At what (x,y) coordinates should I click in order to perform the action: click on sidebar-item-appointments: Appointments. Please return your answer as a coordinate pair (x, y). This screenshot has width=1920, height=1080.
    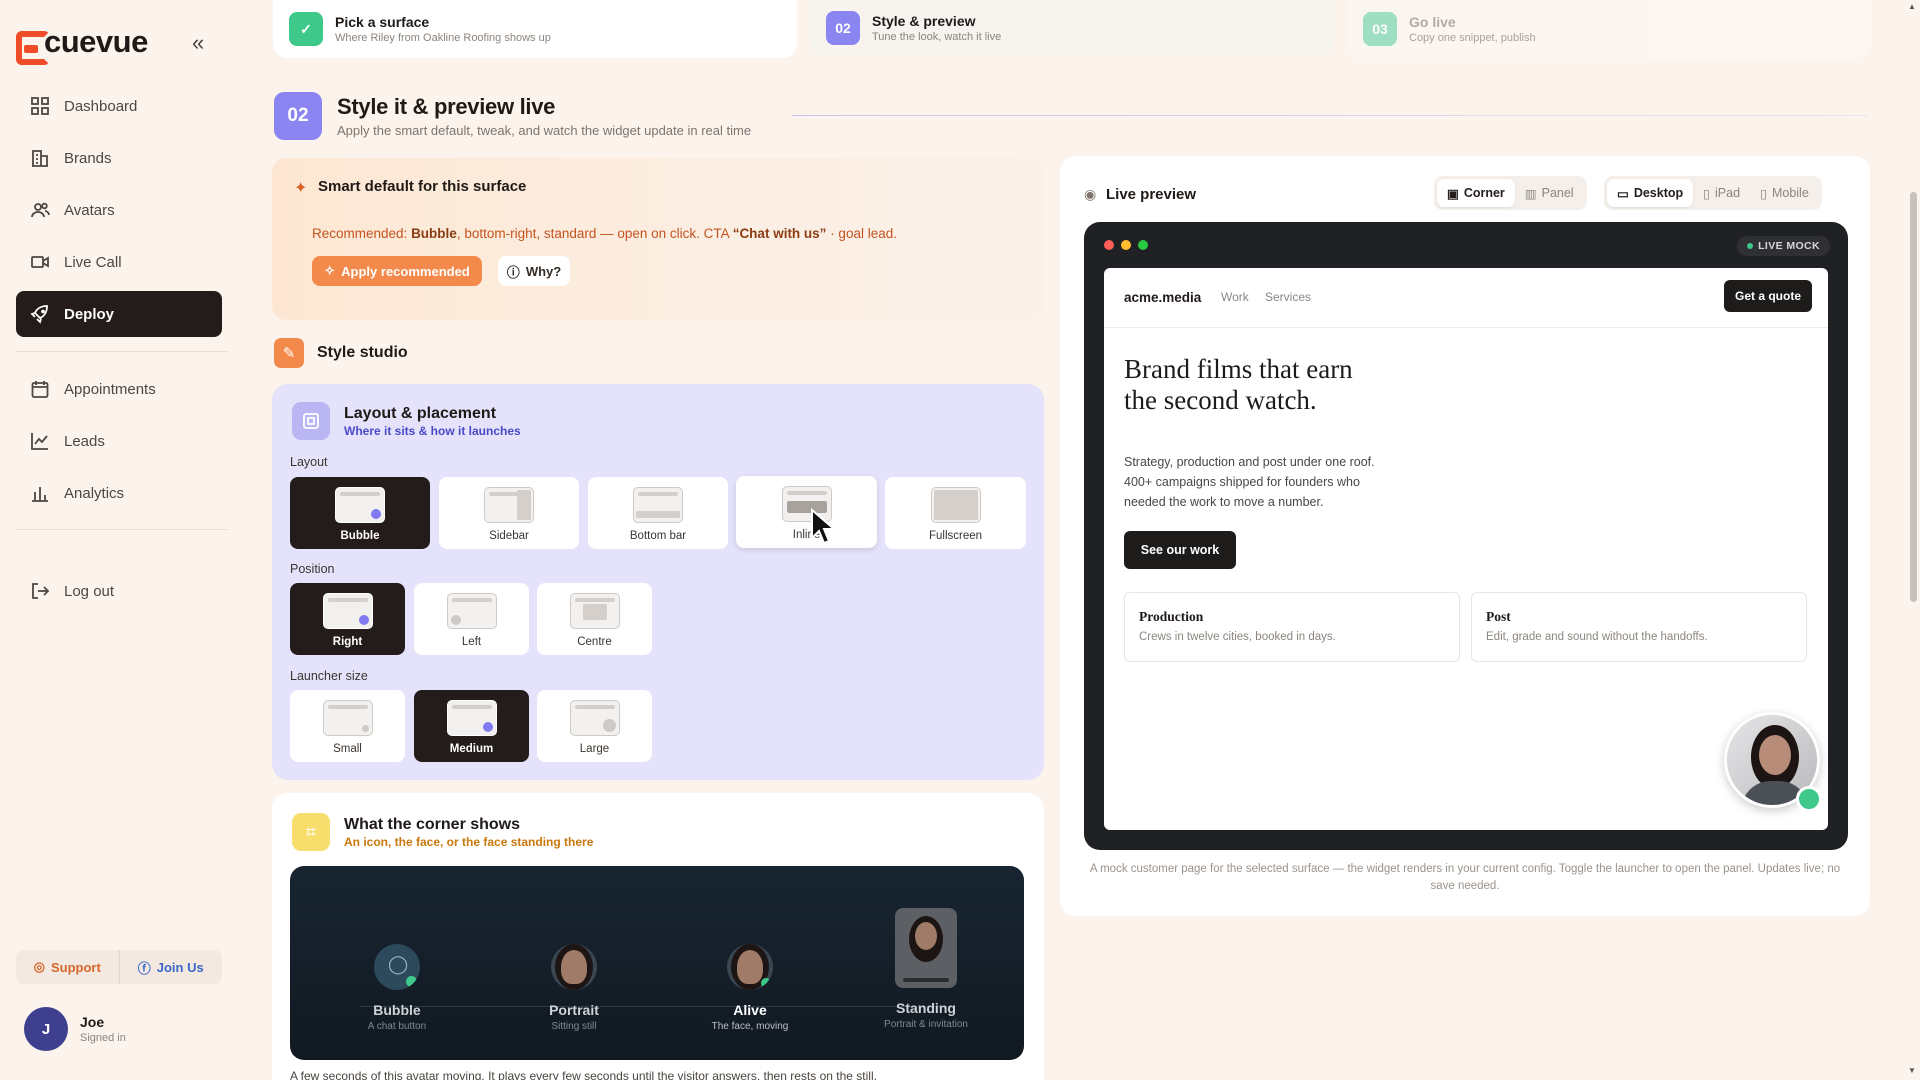
    Looking at the image, I should click on (119, 389).